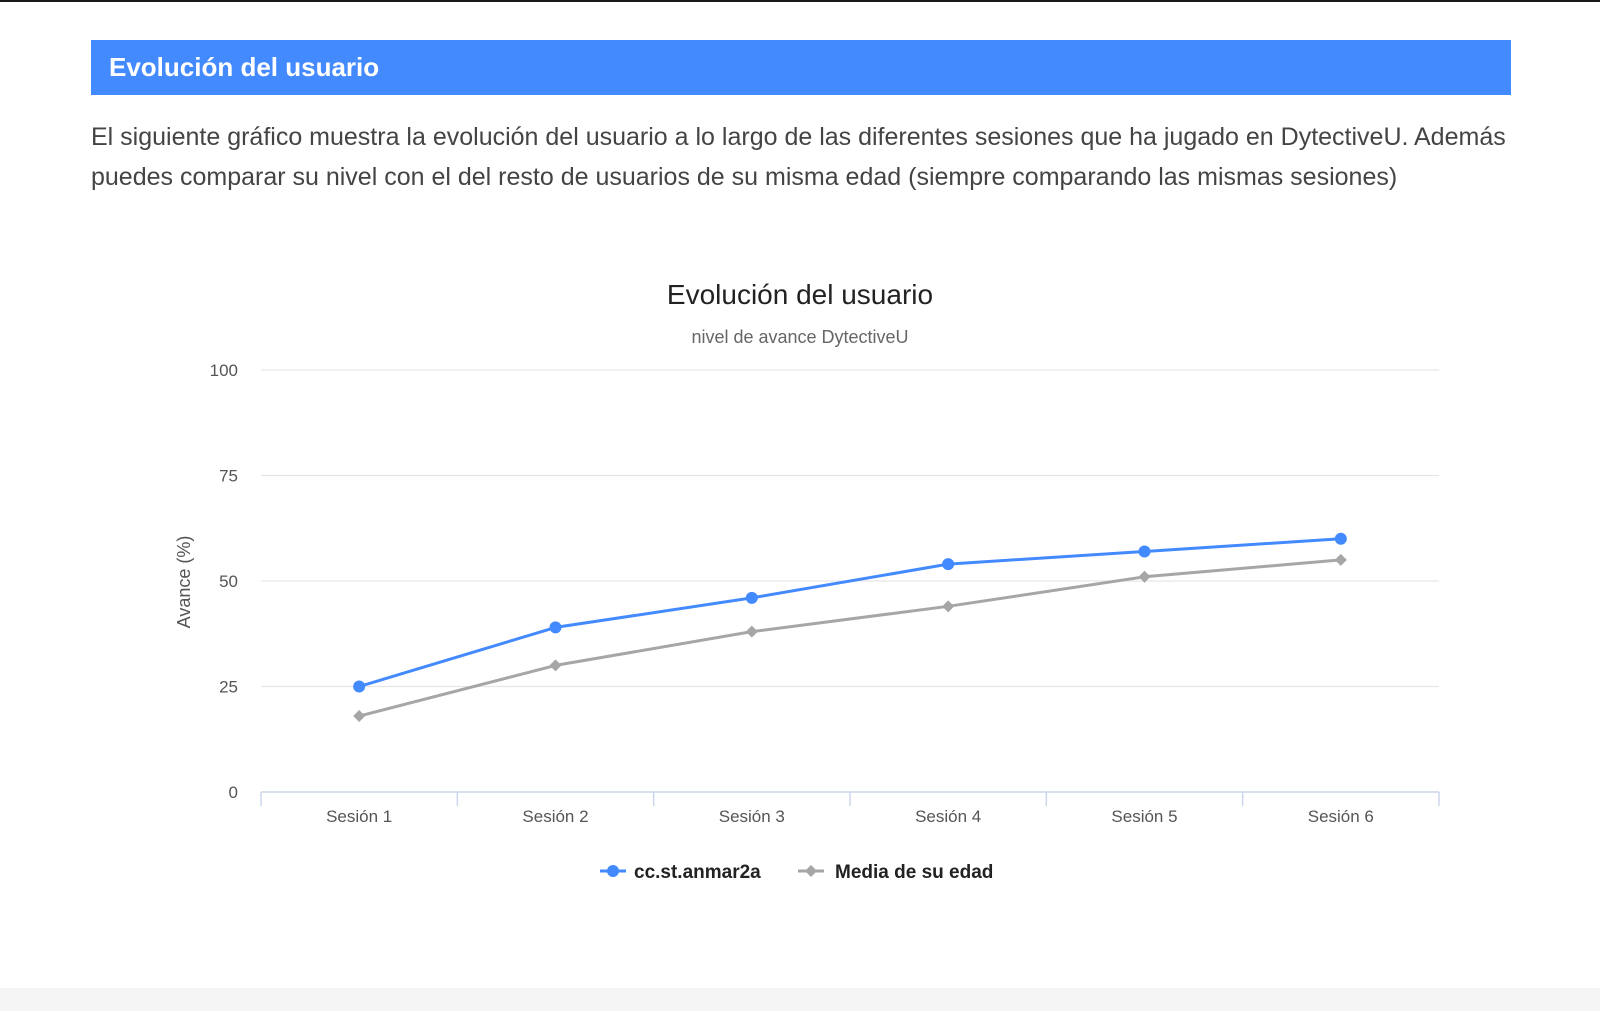 The image size is (1600, 1011). What do you see at coordinates (948, 816) in the screenshot?
I see `x-tick-label: Sesión 4` at bounding box center [948, 816].